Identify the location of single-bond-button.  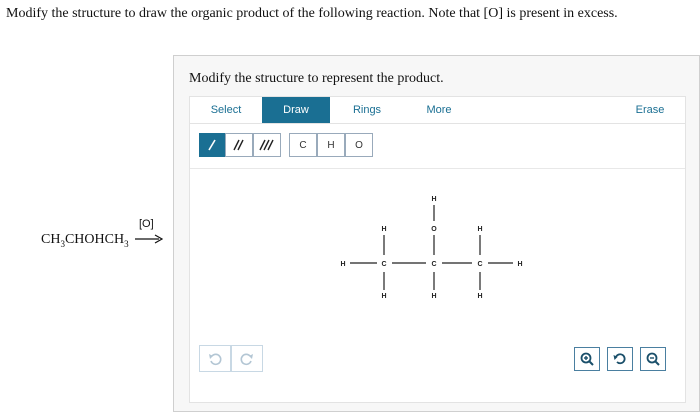
(212, 145).